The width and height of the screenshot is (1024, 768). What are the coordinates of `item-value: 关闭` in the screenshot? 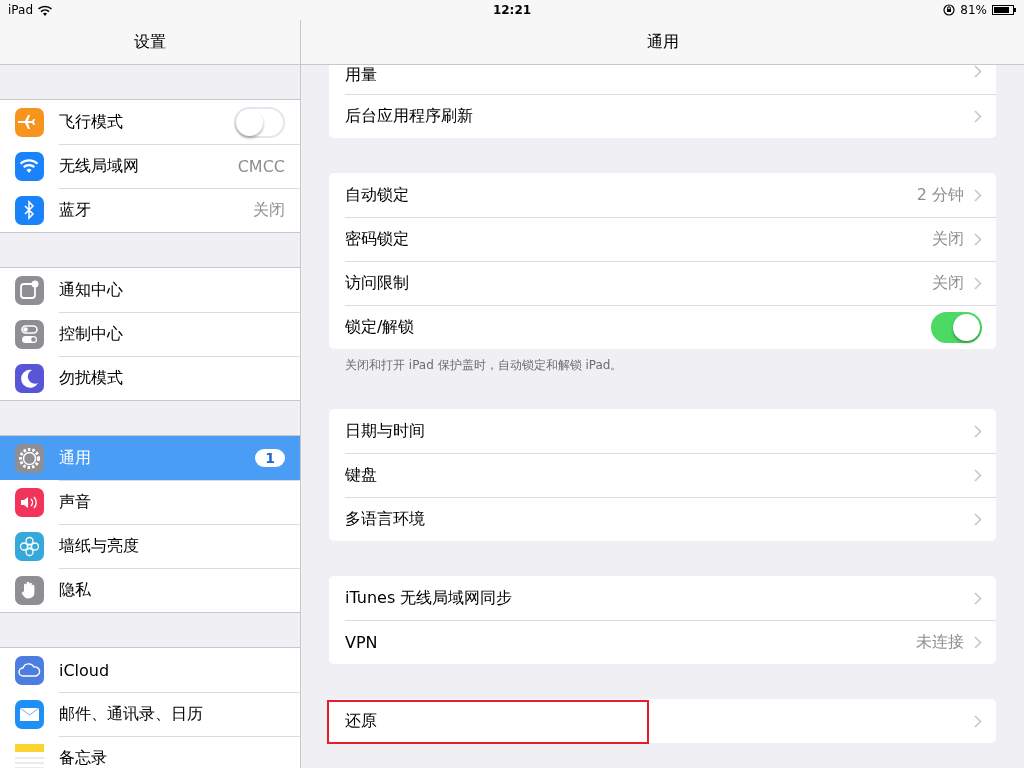 It's located at (269, 210).